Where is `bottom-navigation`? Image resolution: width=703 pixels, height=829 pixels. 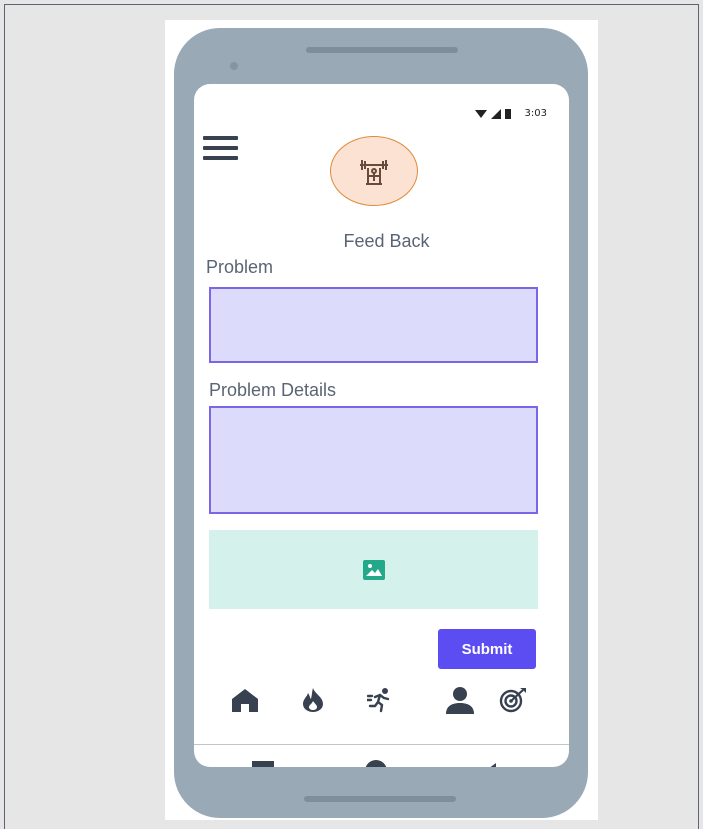
bottom-navigation is located at coordinates (381, 700).